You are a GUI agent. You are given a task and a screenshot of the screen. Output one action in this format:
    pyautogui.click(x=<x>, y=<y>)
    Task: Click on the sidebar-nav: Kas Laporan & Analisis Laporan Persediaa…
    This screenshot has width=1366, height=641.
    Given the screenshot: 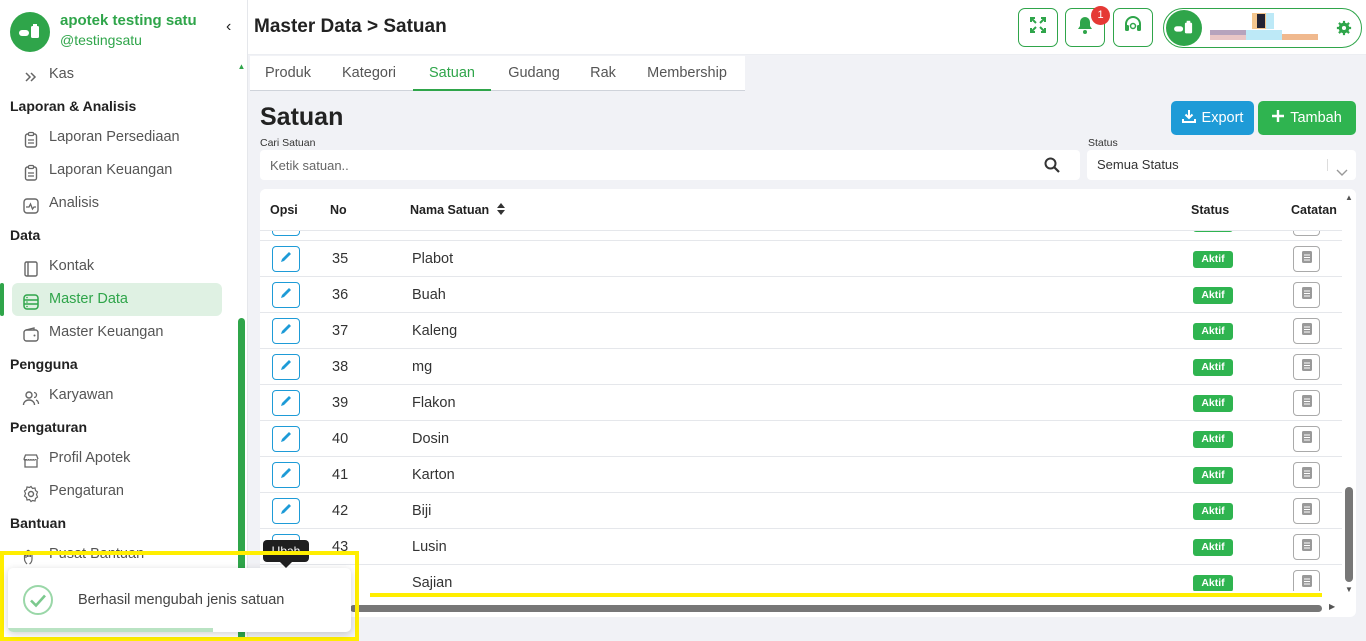 What is the action you would take?
    pyautogui.click(x=116, y=314)
    